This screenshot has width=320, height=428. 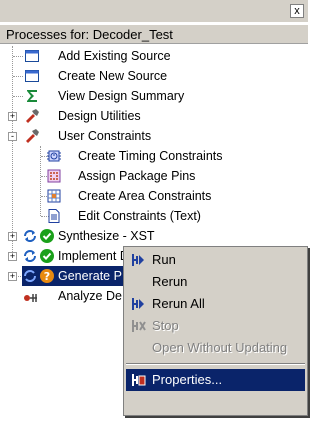 I want to click on rerun-all-icon, so click(x=138, y=304).